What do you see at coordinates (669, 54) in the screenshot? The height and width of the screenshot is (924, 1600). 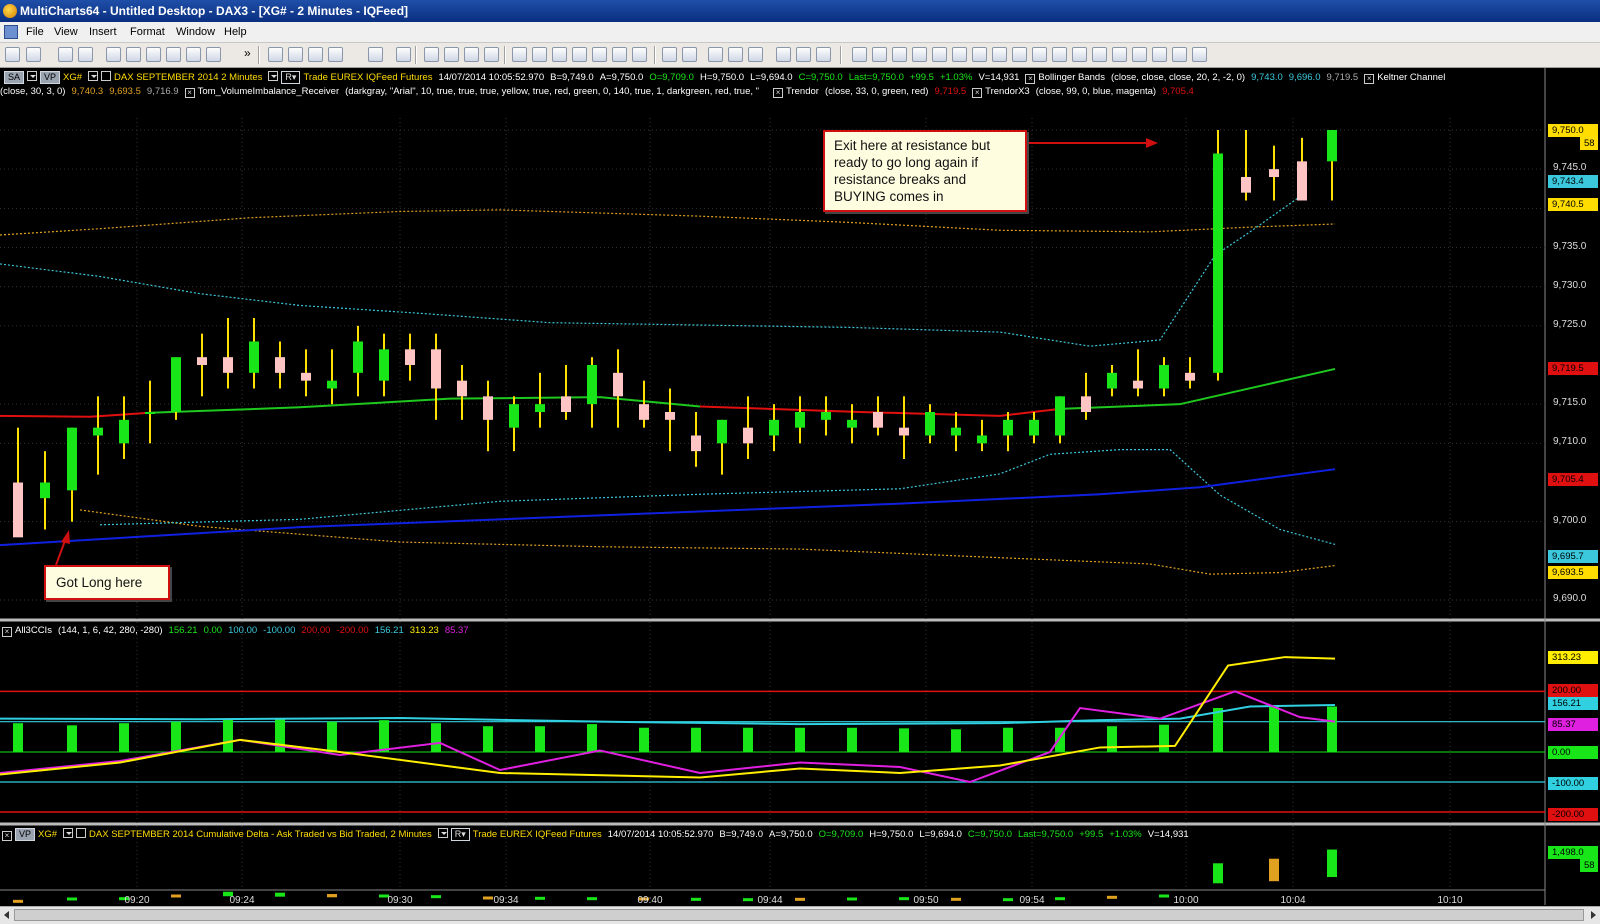 I see `cursor-icon` at bounding box center [669, 54].